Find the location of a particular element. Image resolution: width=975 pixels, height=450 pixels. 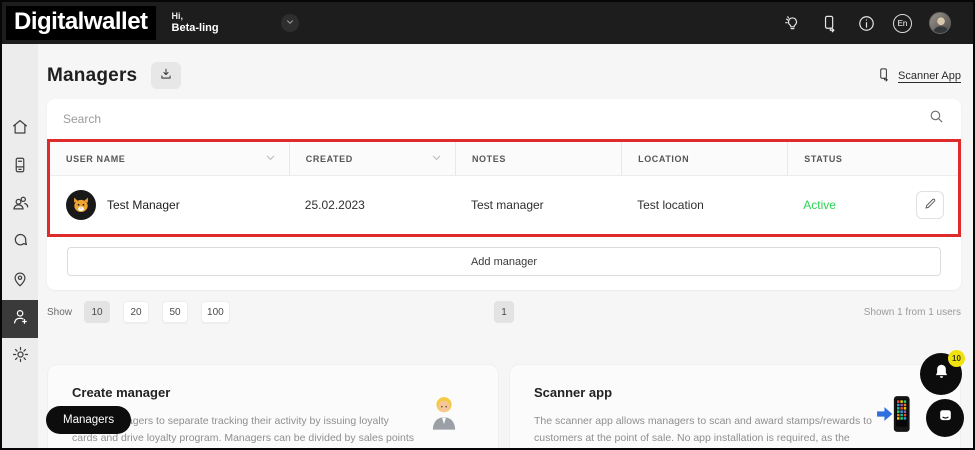

pagination-summary: Shown 1 from 1 users is located at coordinates (912, 312).